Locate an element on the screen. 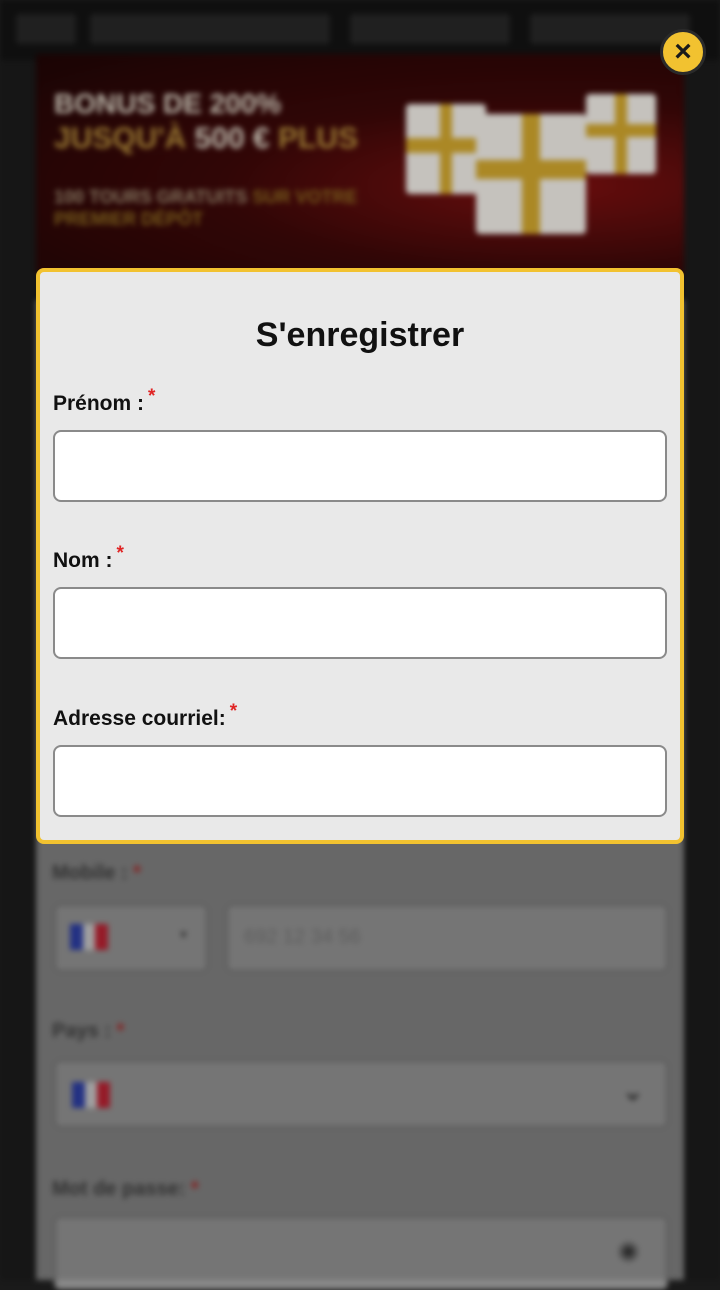 The width and height of the screenshot is (720, 1290). email-input is located at coordinates (360, 781).